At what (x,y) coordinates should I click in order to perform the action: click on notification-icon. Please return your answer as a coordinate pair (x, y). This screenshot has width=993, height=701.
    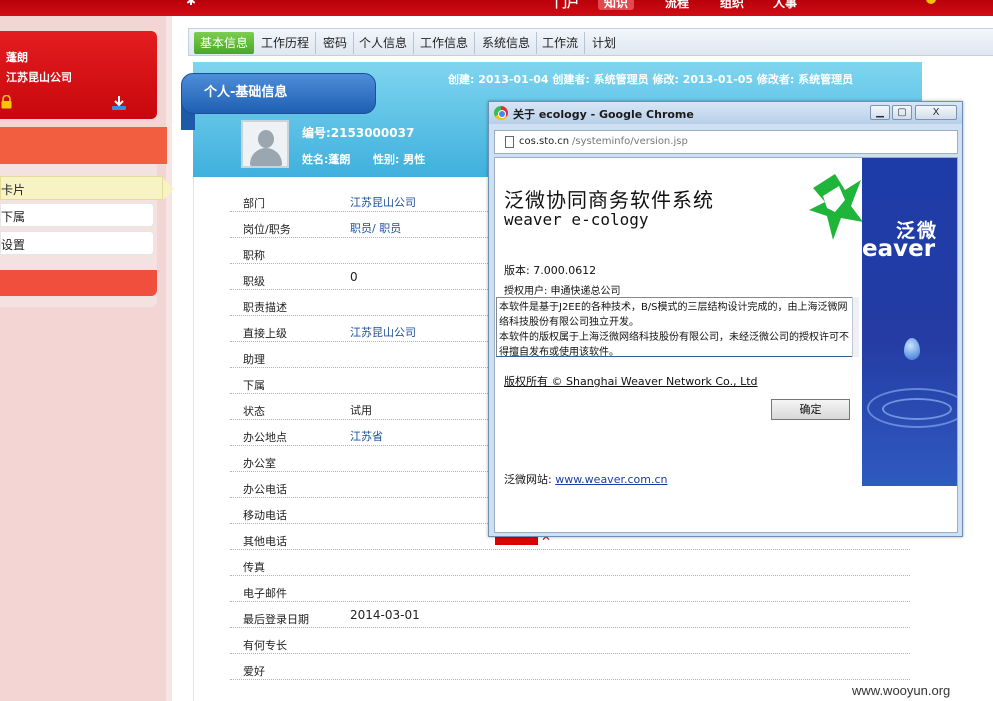
    Looking at the image, I should click on (931, 2).